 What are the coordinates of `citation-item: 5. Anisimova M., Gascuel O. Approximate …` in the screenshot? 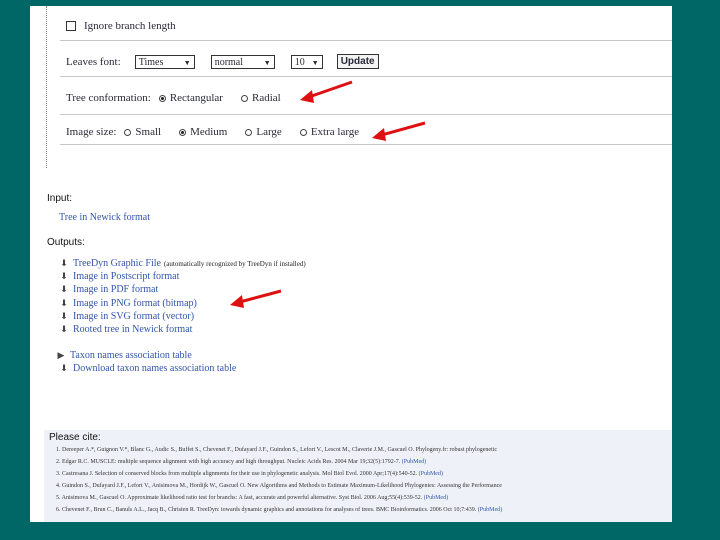 It's located at (252, 498).